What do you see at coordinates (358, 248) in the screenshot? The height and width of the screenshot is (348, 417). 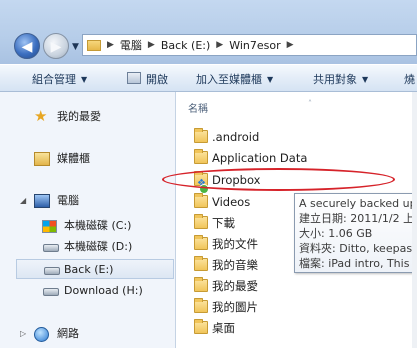 I see `tooltip-line: 資料夾: Ditto, keepass` at bounding box center [358, 248].